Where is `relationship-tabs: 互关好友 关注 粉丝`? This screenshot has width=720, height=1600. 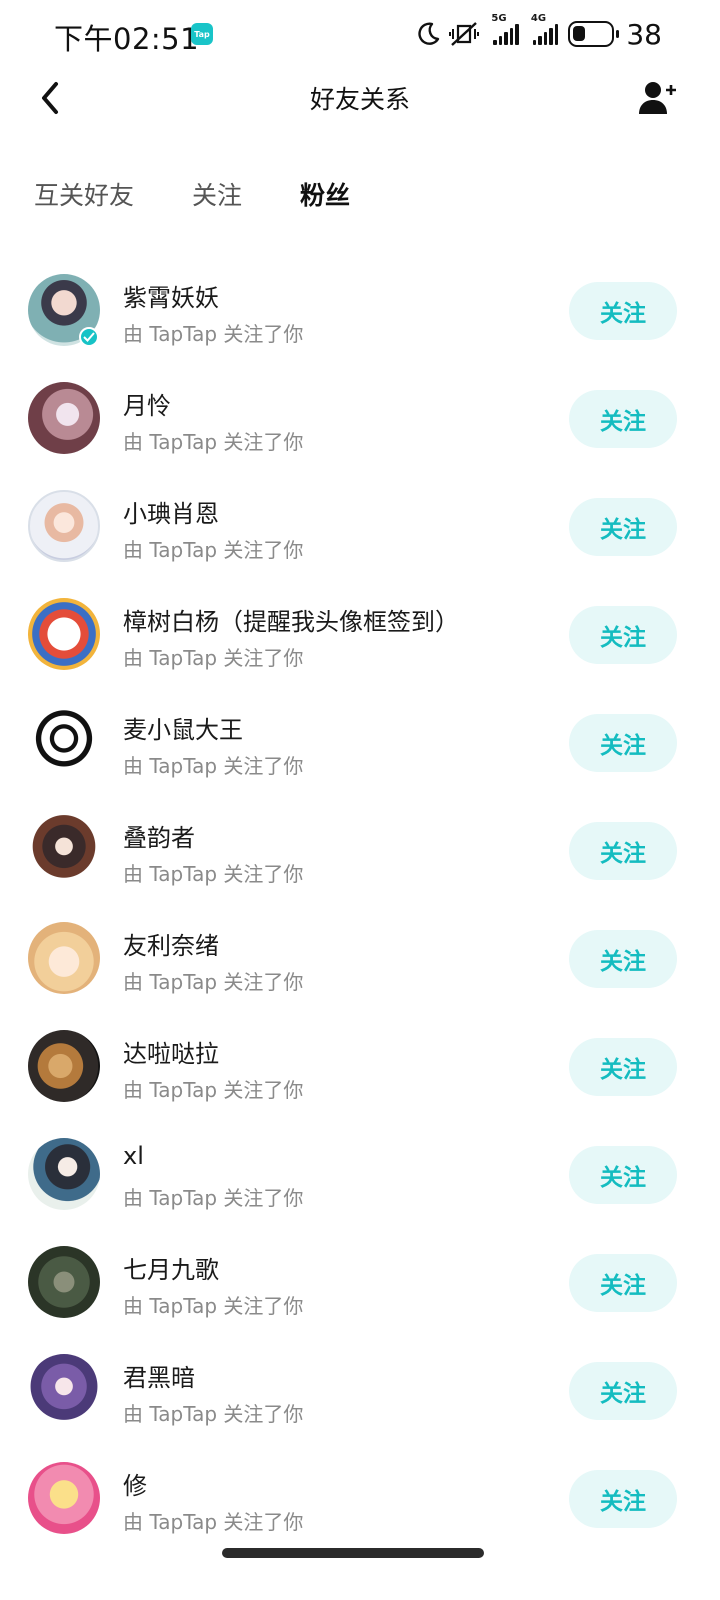 relationship-tabs: 互关好友 关注 粉丝 is located at coordinates (192, 206).